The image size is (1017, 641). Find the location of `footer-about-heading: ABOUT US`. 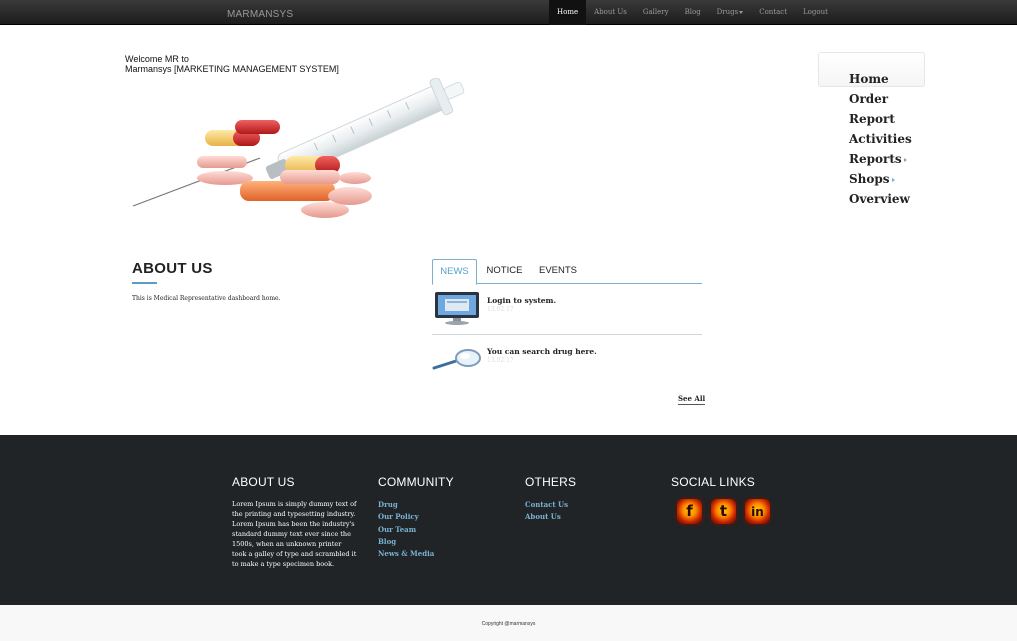

footer-about-heading: ABOUT US is located at coordinates (263, 482).